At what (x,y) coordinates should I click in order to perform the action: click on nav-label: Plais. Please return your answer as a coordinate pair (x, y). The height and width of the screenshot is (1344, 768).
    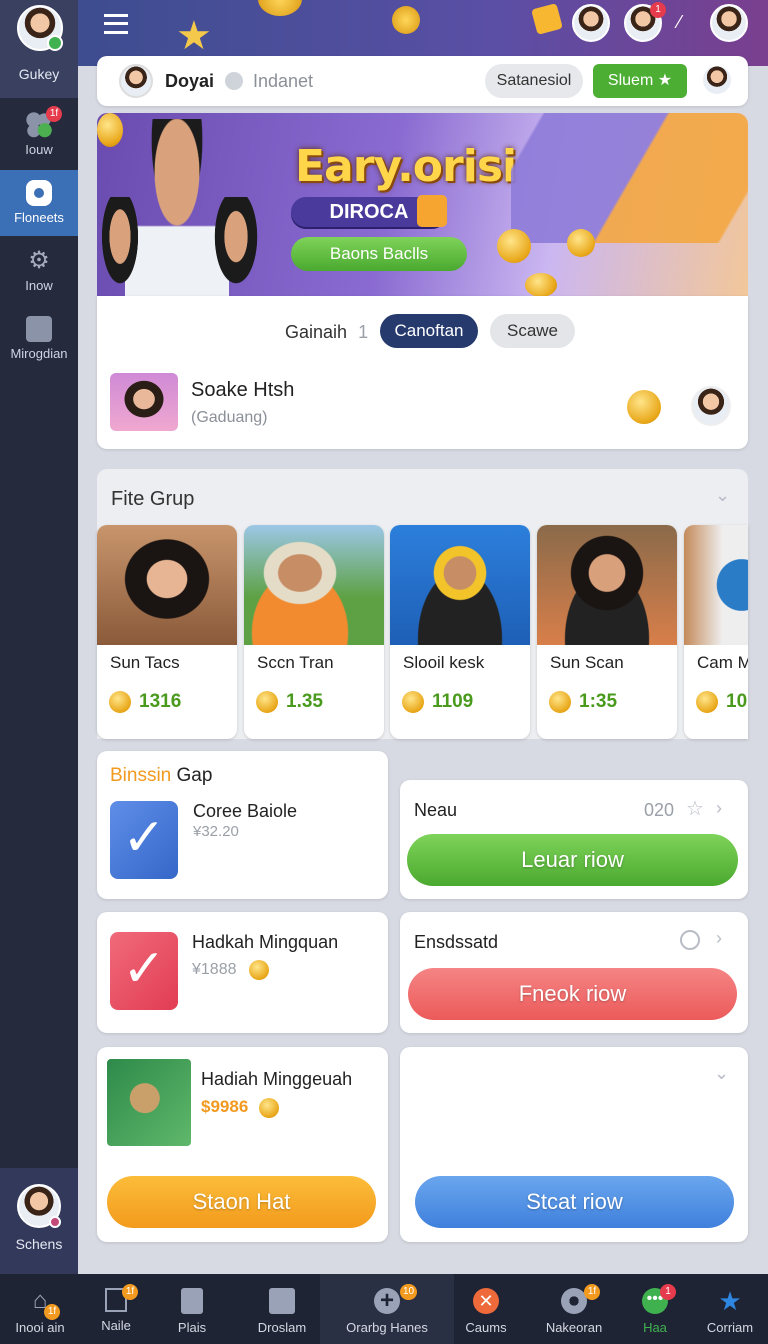
    Looking at the image, I should click on (192, 1327).